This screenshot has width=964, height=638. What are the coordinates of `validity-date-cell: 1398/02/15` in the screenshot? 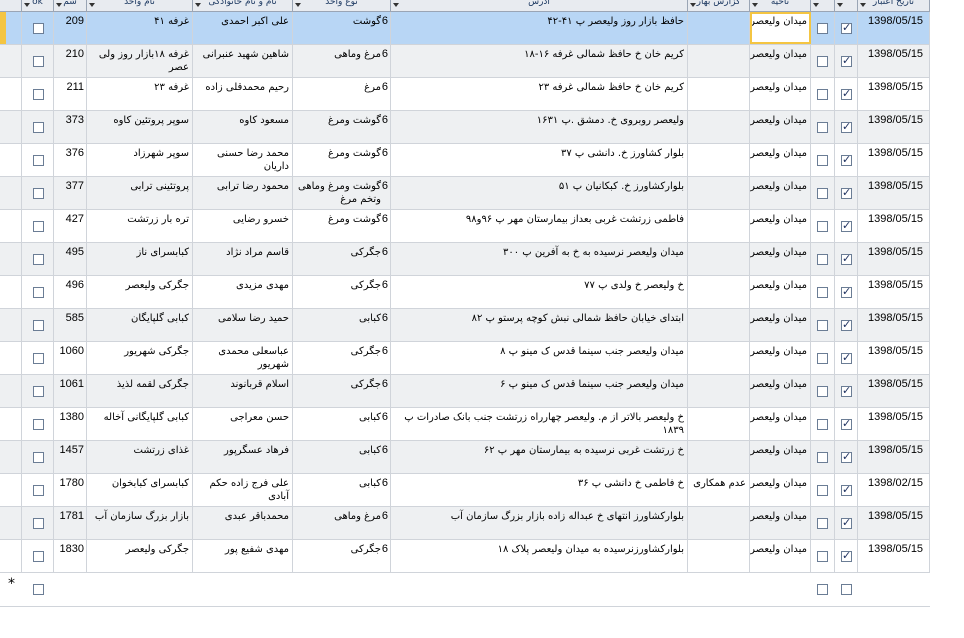 It's located at (894, 490).